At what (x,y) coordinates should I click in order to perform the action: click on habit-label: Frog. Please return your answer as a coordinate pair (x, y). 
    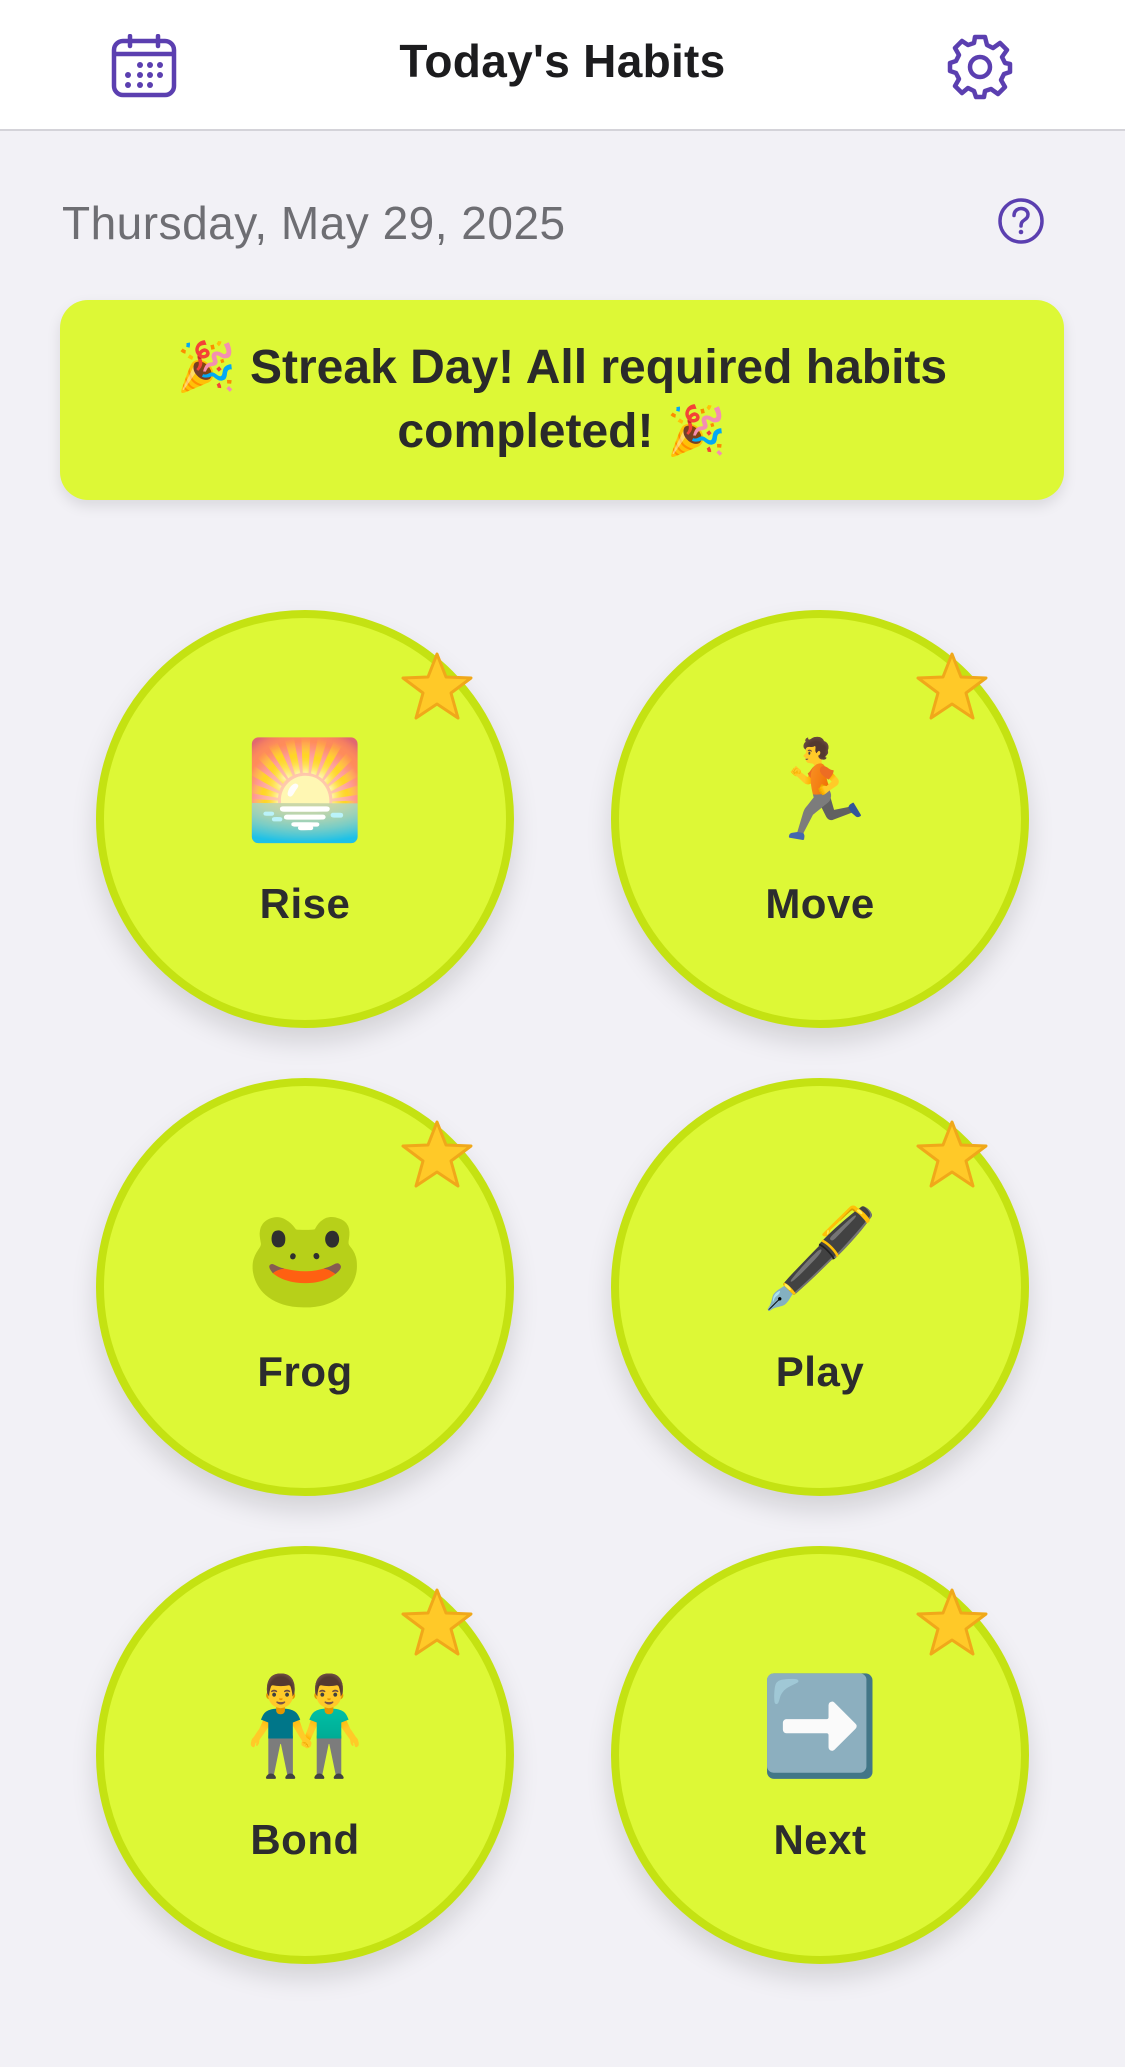
    Looking at the image, I should click on (305, 1371).